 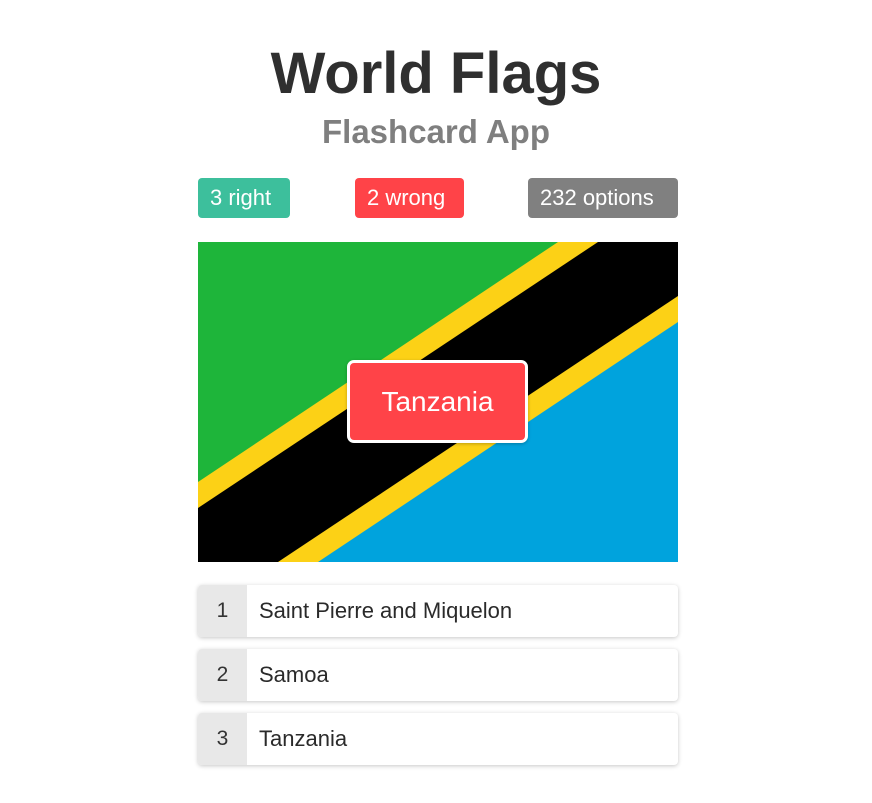 I want to click on wrong-count-badge: 2 wrong, so click(x=409, y=198).